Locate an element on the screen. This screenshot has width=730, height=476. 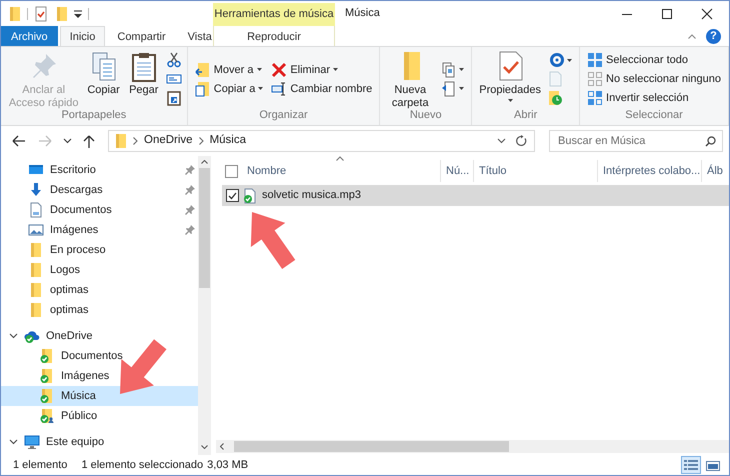
ribbon-tab: Reproducir is located at coordinates (274, 36).